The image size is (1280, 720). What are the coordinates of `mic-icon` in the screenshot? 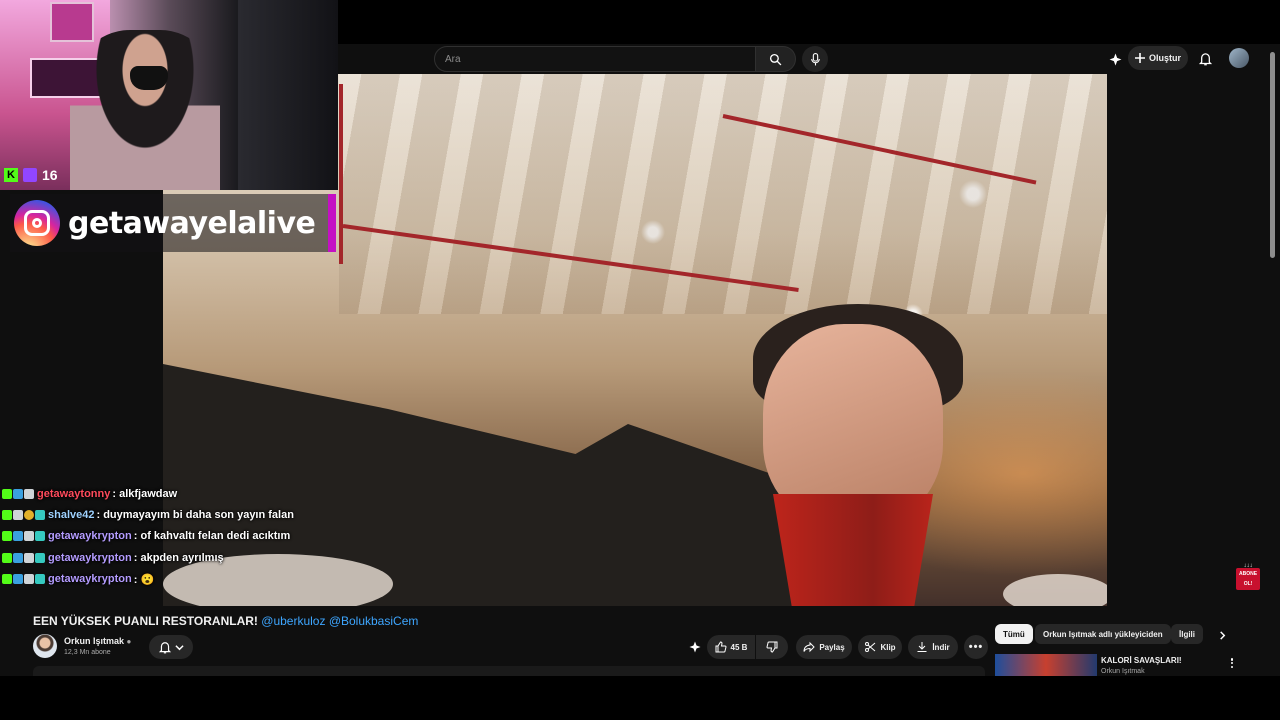 It's located at (815, 58).